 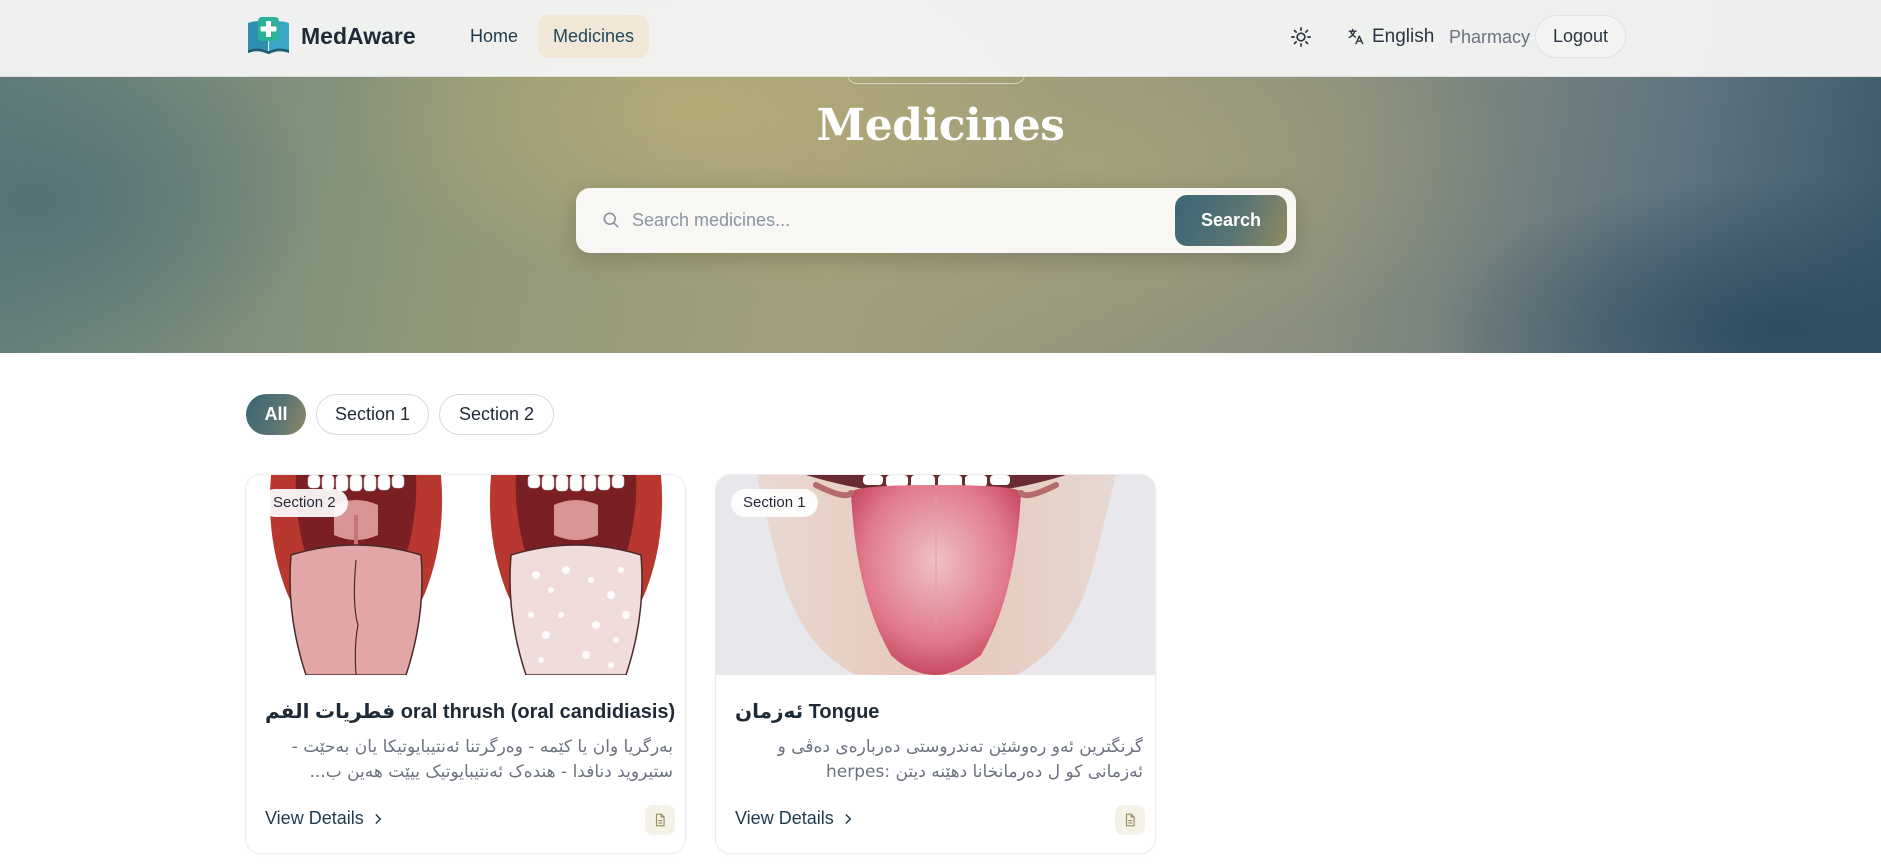 I want to click on filter-section-2: Section 2, so click(x=496, y=414).